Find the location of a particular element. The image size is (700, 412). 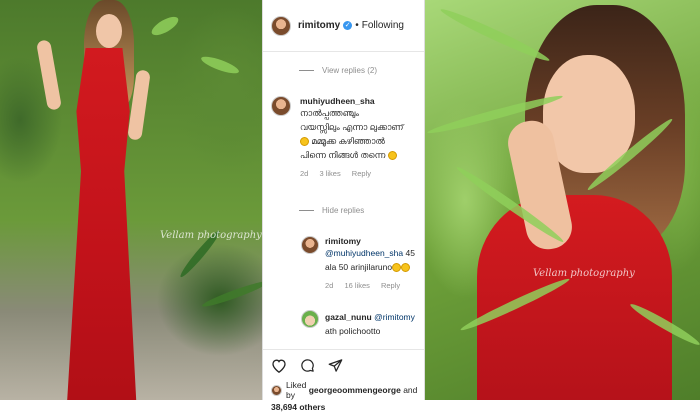

avatar is located at coordinates (281, 25).